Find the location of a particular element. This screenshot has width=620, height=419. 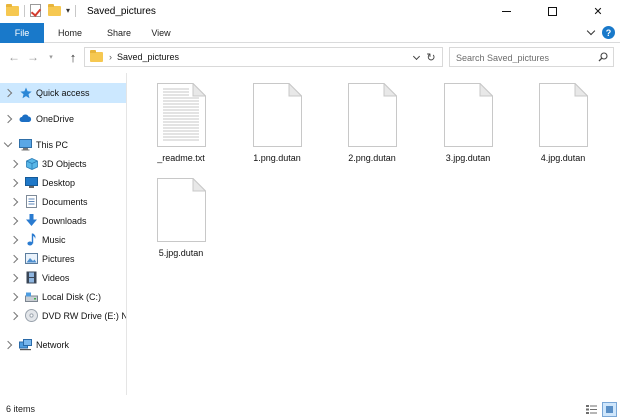

up-button: ↑ is located at coordinates (73, 57).